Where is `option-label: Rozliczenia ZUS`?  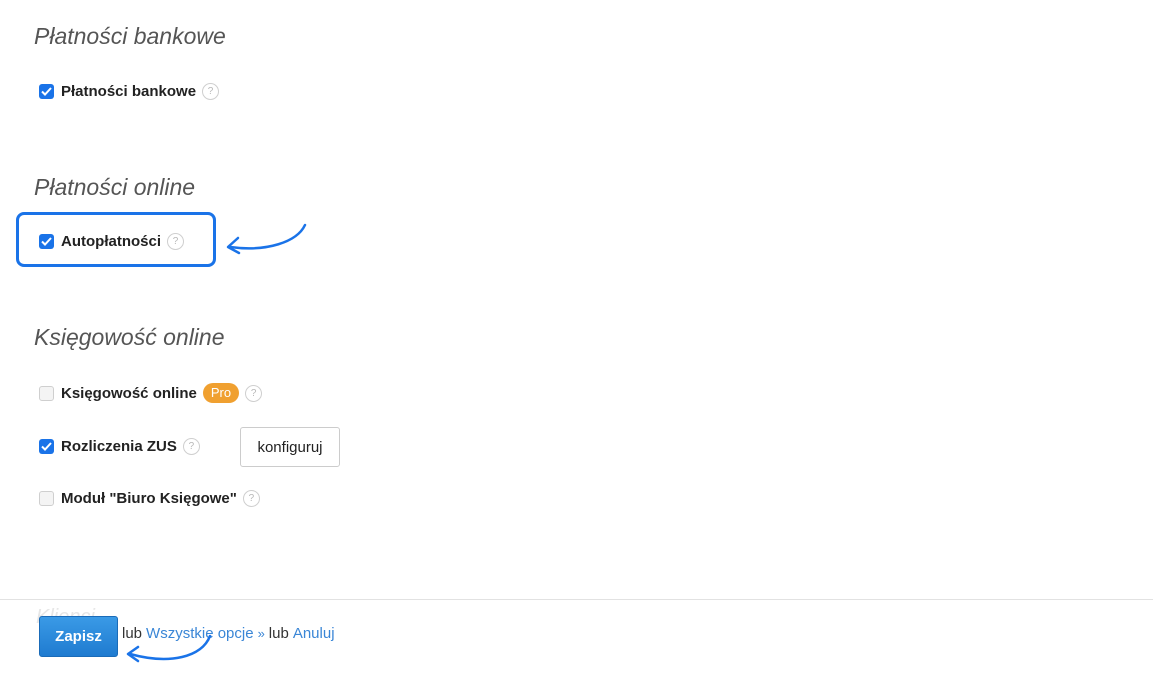 option-label: Rozliczenia ZUS is located at coordinates (119, 446).